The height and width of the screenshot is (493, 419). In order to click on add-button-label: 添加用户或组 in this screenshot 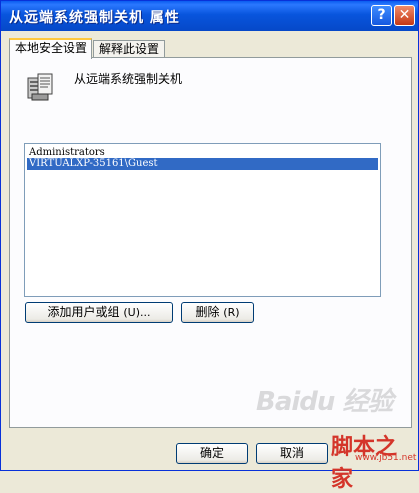, I will do `click(83, 312)`.